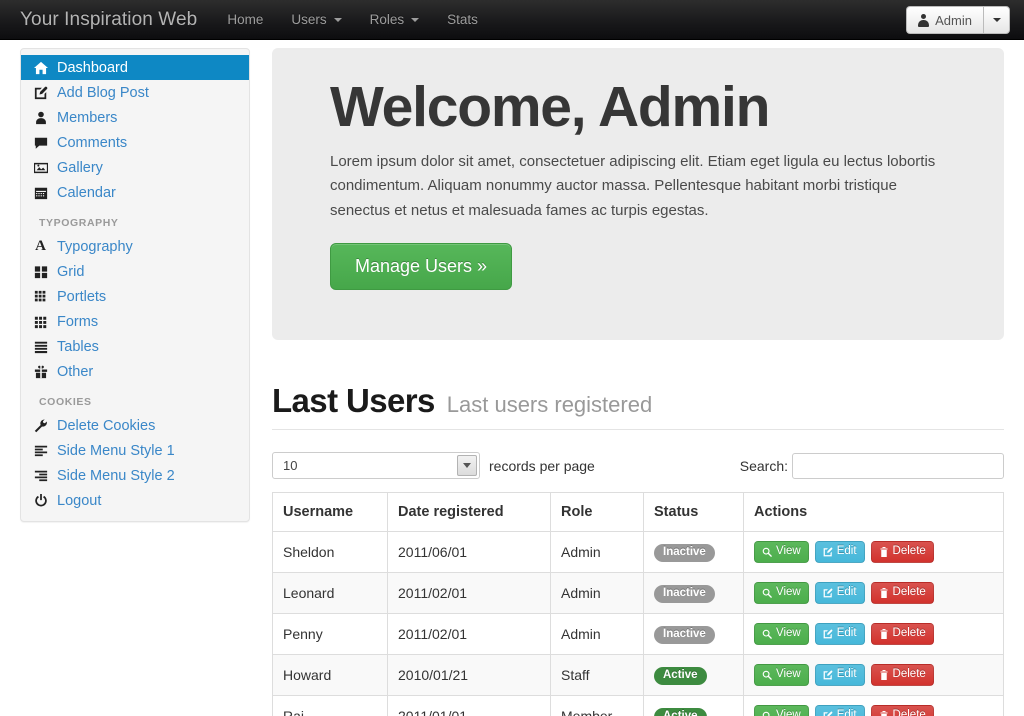  I want to click on search-icon, so click(767, 713).